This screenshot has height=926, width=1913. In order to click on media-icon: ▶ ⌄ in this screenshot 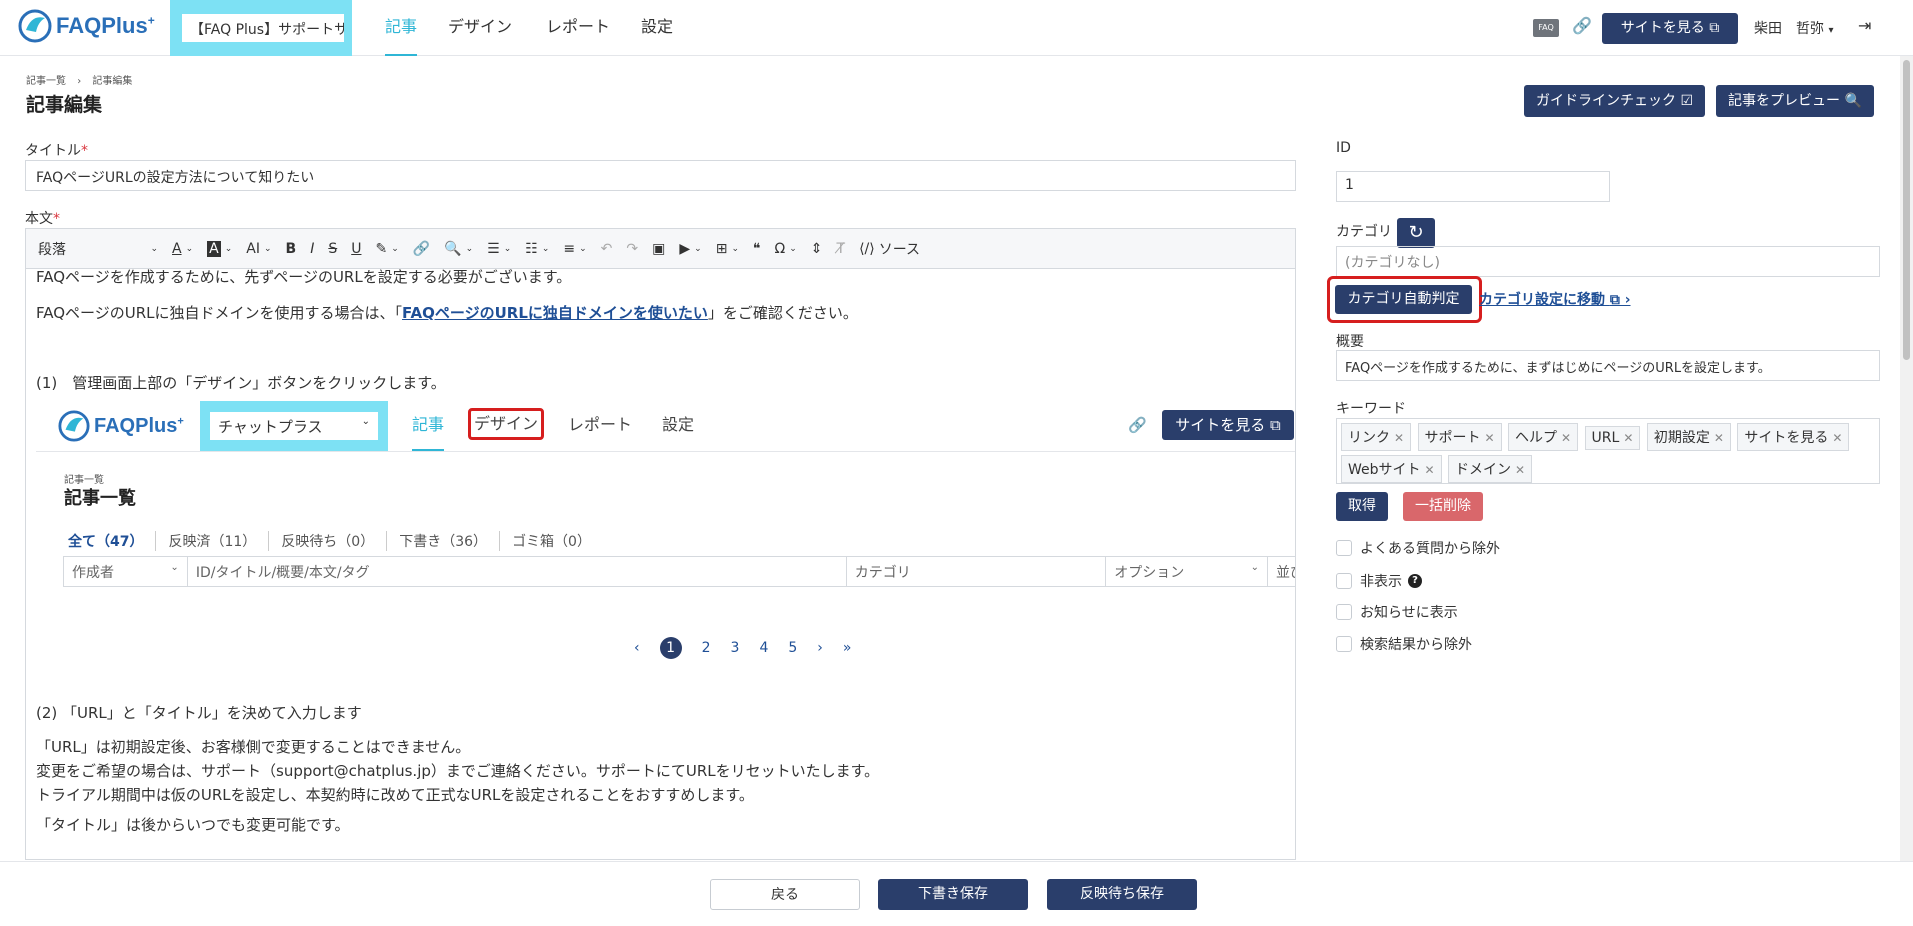, I will do `click(690, 249)`.